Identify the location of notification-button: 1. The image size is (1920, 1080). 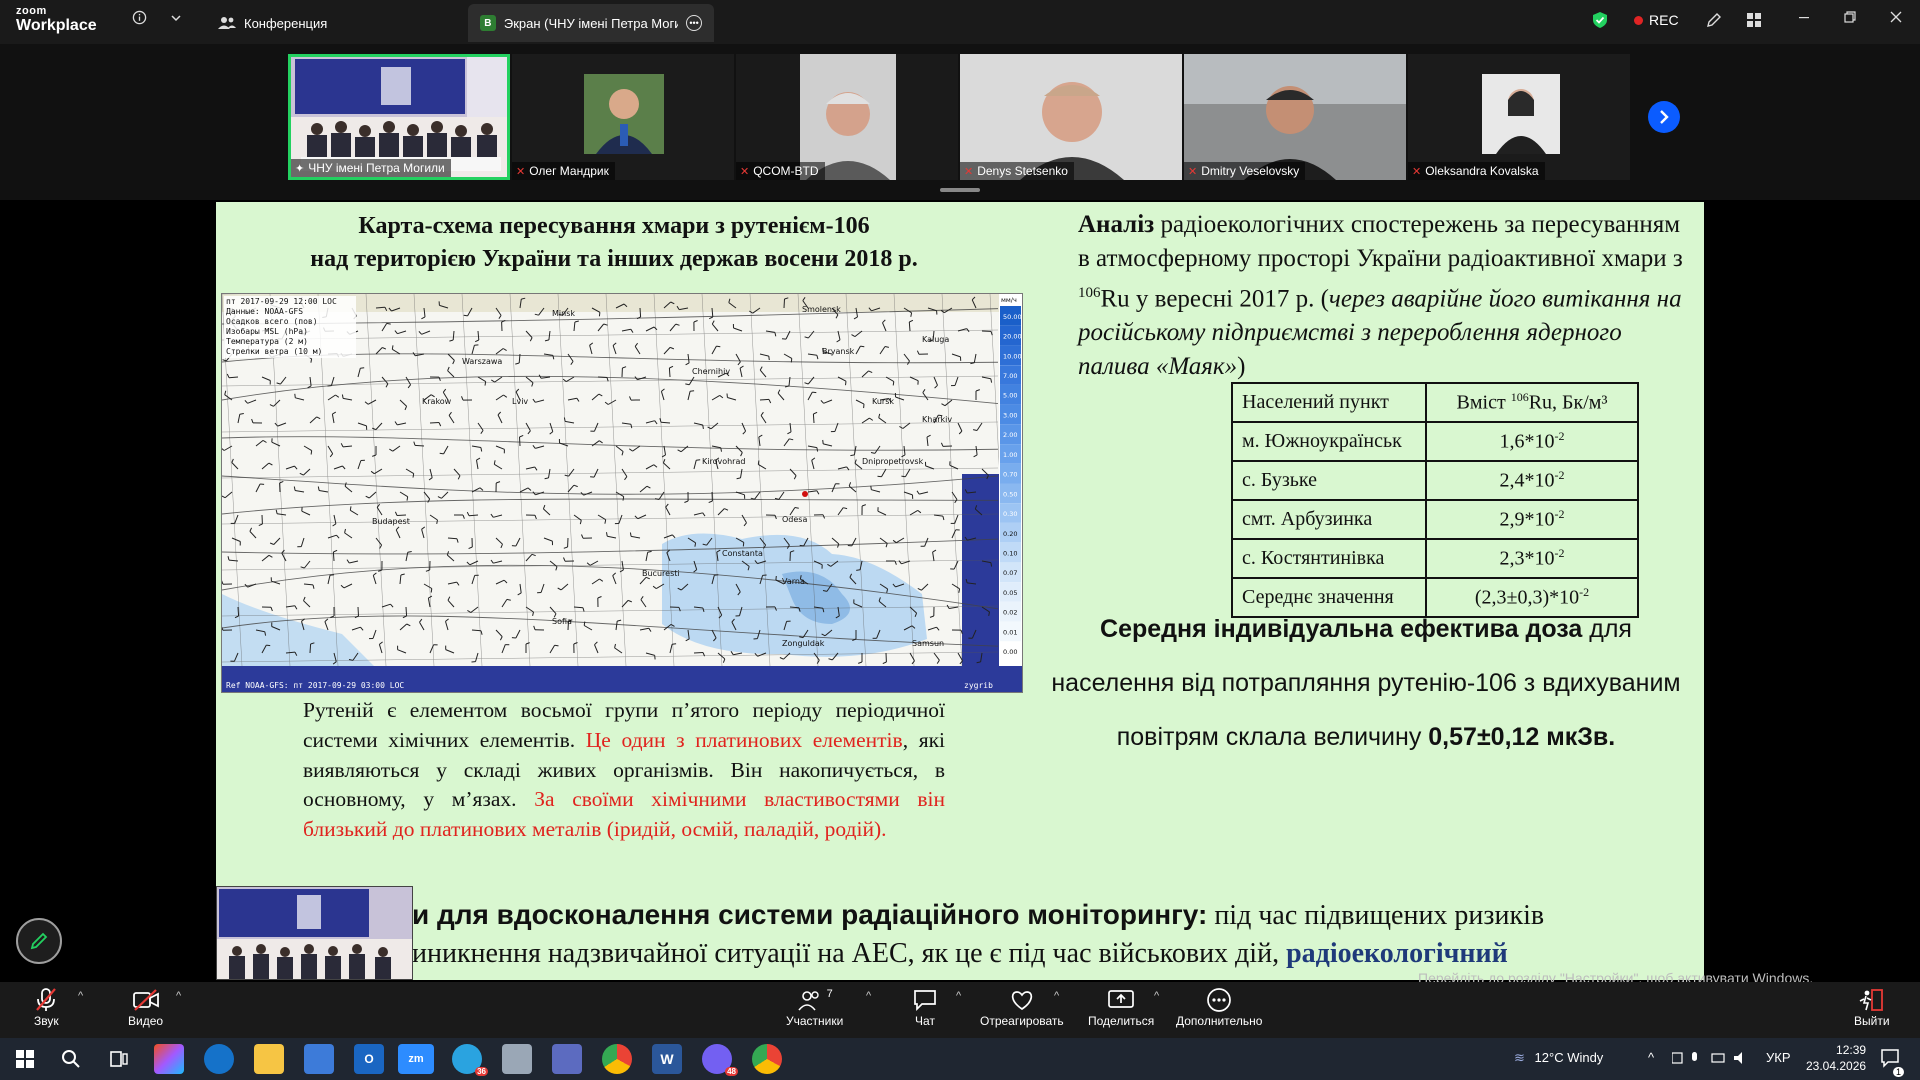
(1892, 1062).